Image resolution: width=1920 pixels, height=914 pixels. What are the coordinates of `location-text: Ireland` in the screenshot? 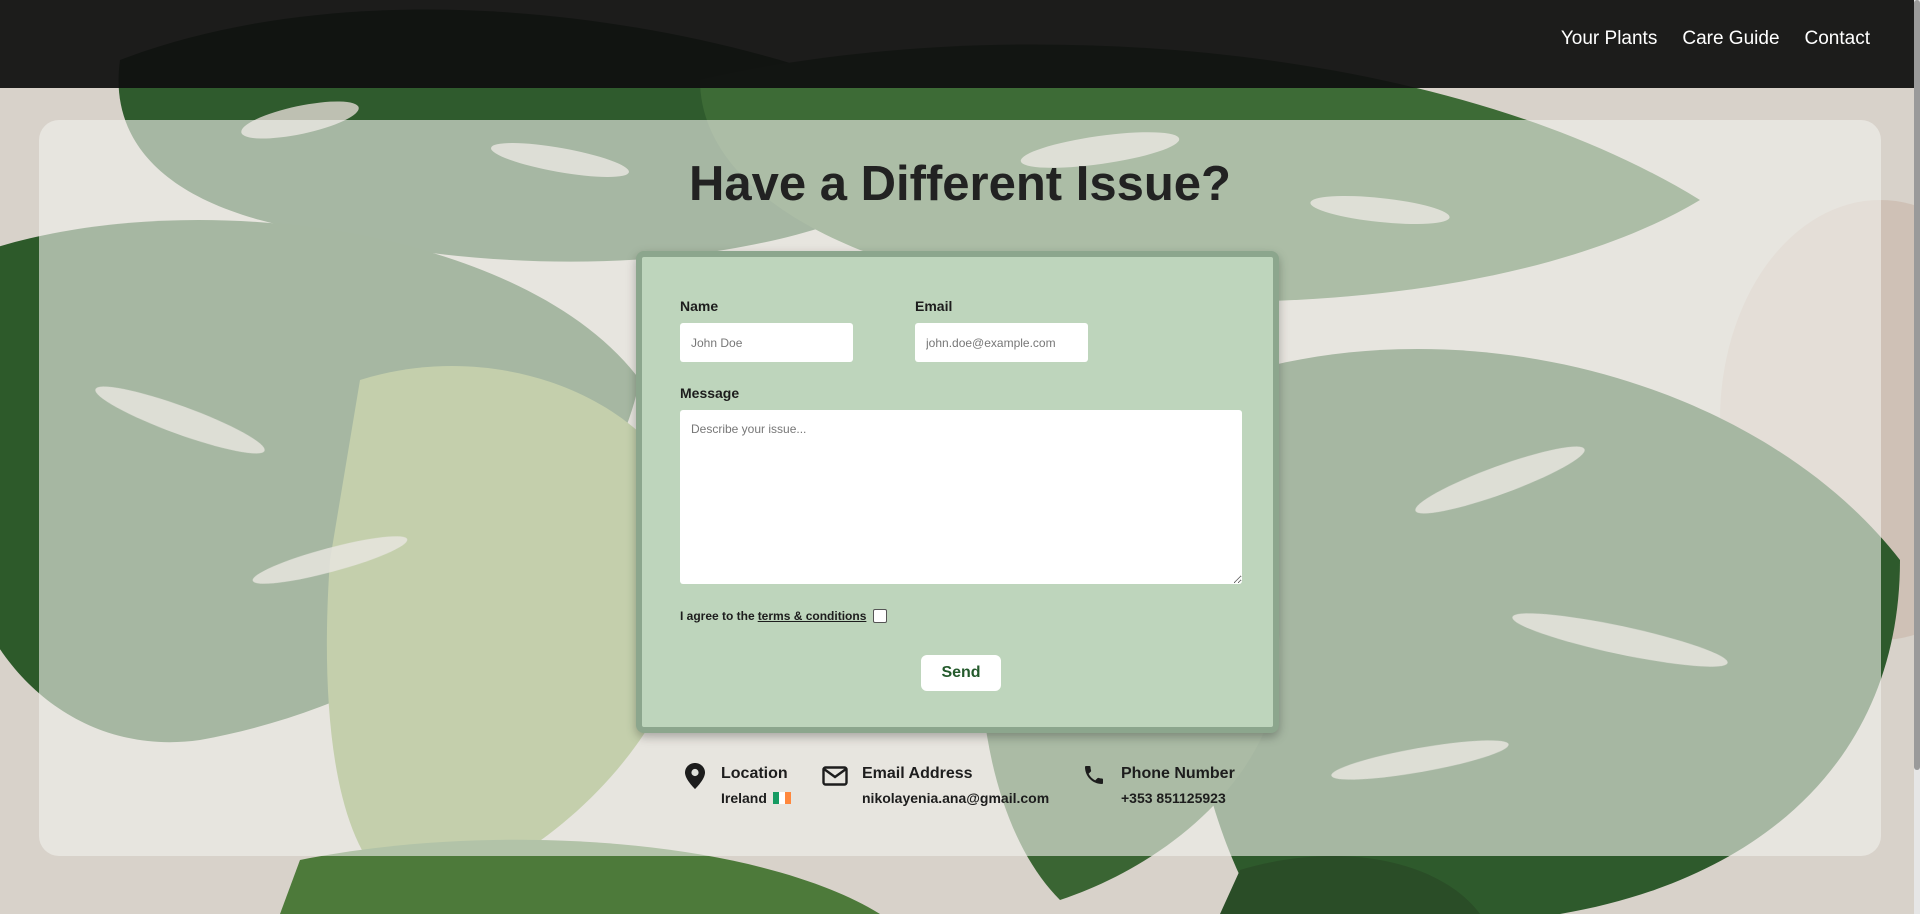 It's located at (744, 798).